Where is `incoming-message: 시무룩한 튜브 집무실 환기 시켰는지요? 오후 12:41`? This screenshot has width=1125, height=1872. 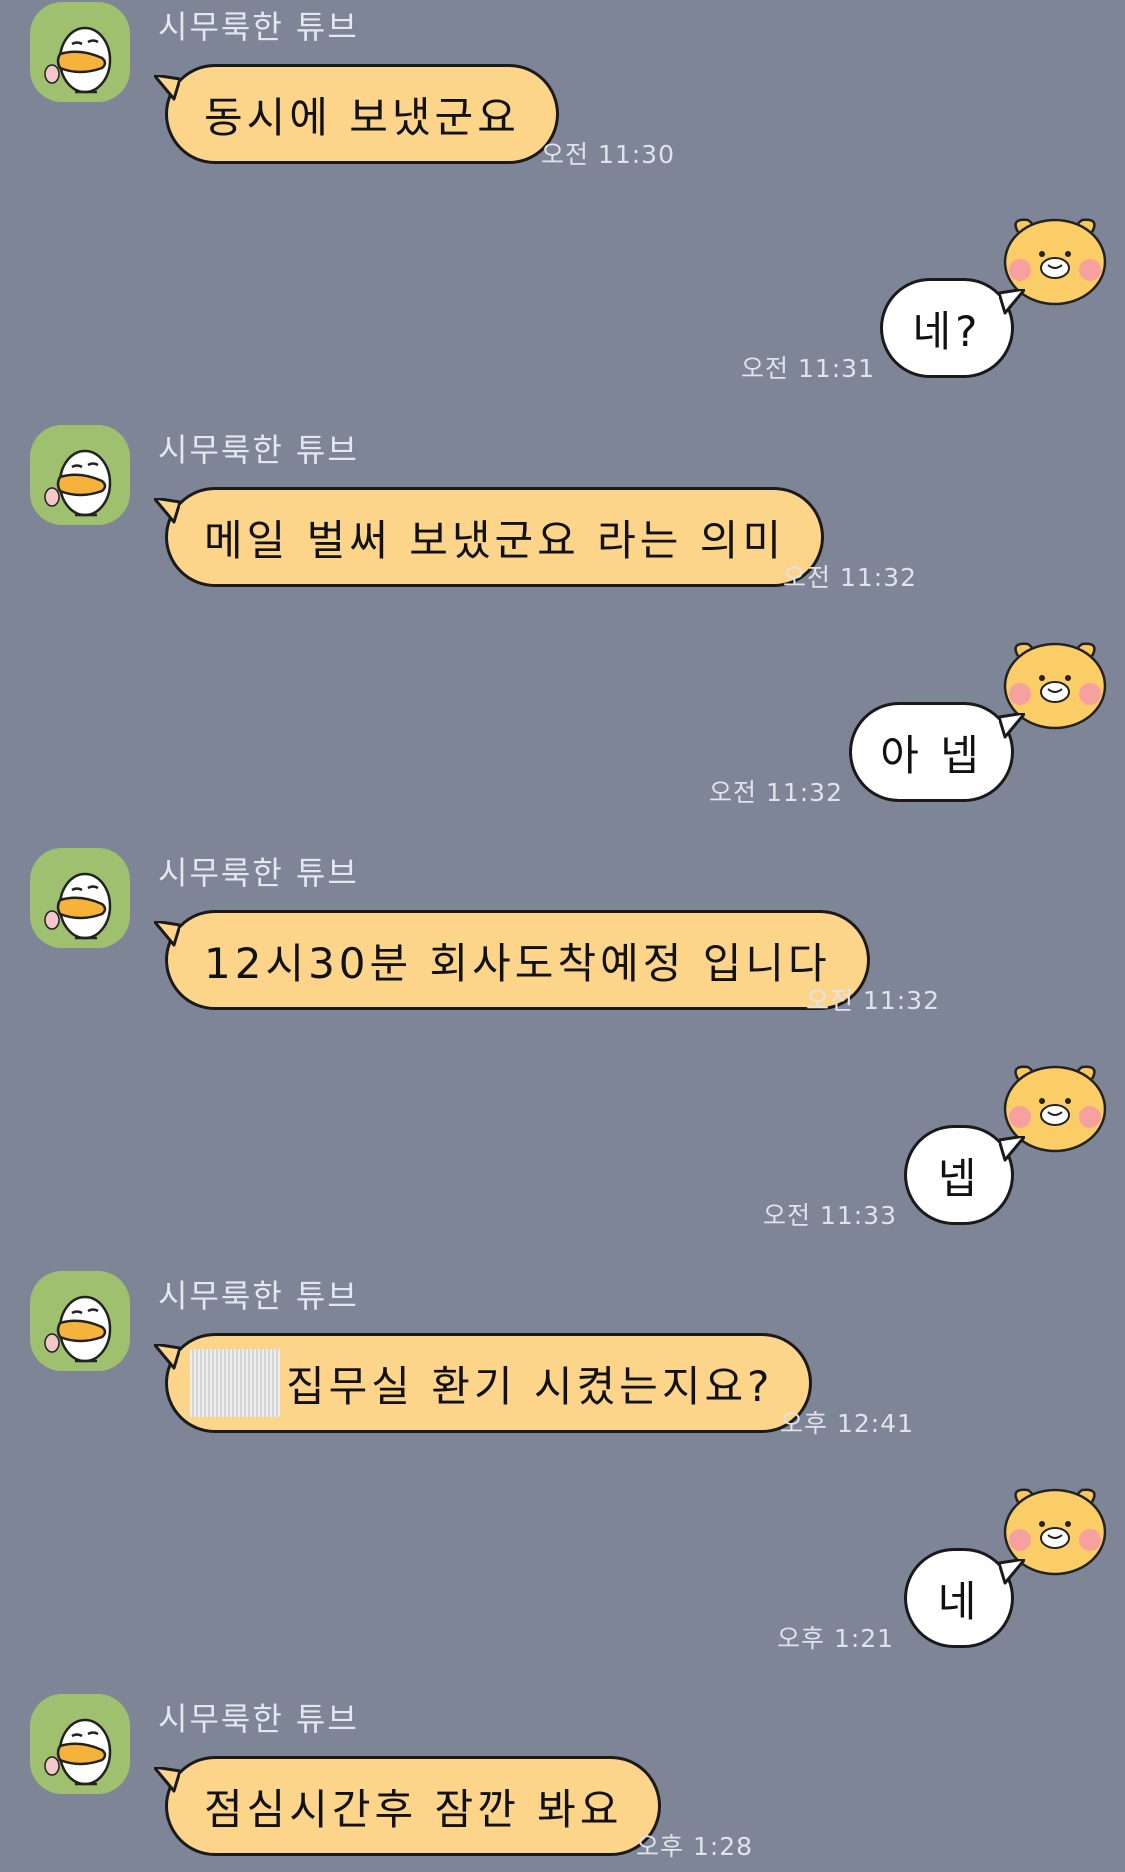 incoming-message: 시무룩한 튜브 집무실 환기 시켰는지요? 오후 12:41 is located at coordinates (562, 1356).